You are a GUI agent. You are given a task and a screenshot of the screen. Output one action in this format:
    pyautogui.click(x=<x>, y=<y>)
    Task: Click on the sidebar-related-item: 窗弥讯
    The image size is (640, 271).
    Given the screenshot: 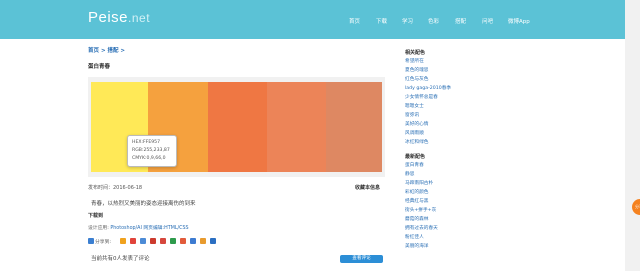 What is the action you would take?
    pyautogui.click(x=412, y=115)
    